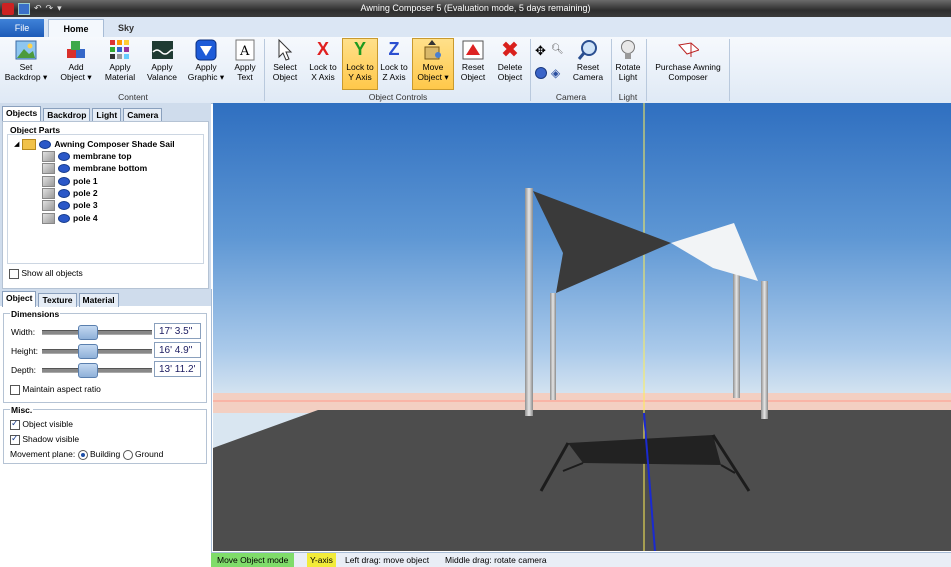 Image resolution: width=951 pixels, height=567 pixels. What do you see at coordinates (602, 242) in the screenshot?
I see `membrane-top` at bounding box center [602, 242].